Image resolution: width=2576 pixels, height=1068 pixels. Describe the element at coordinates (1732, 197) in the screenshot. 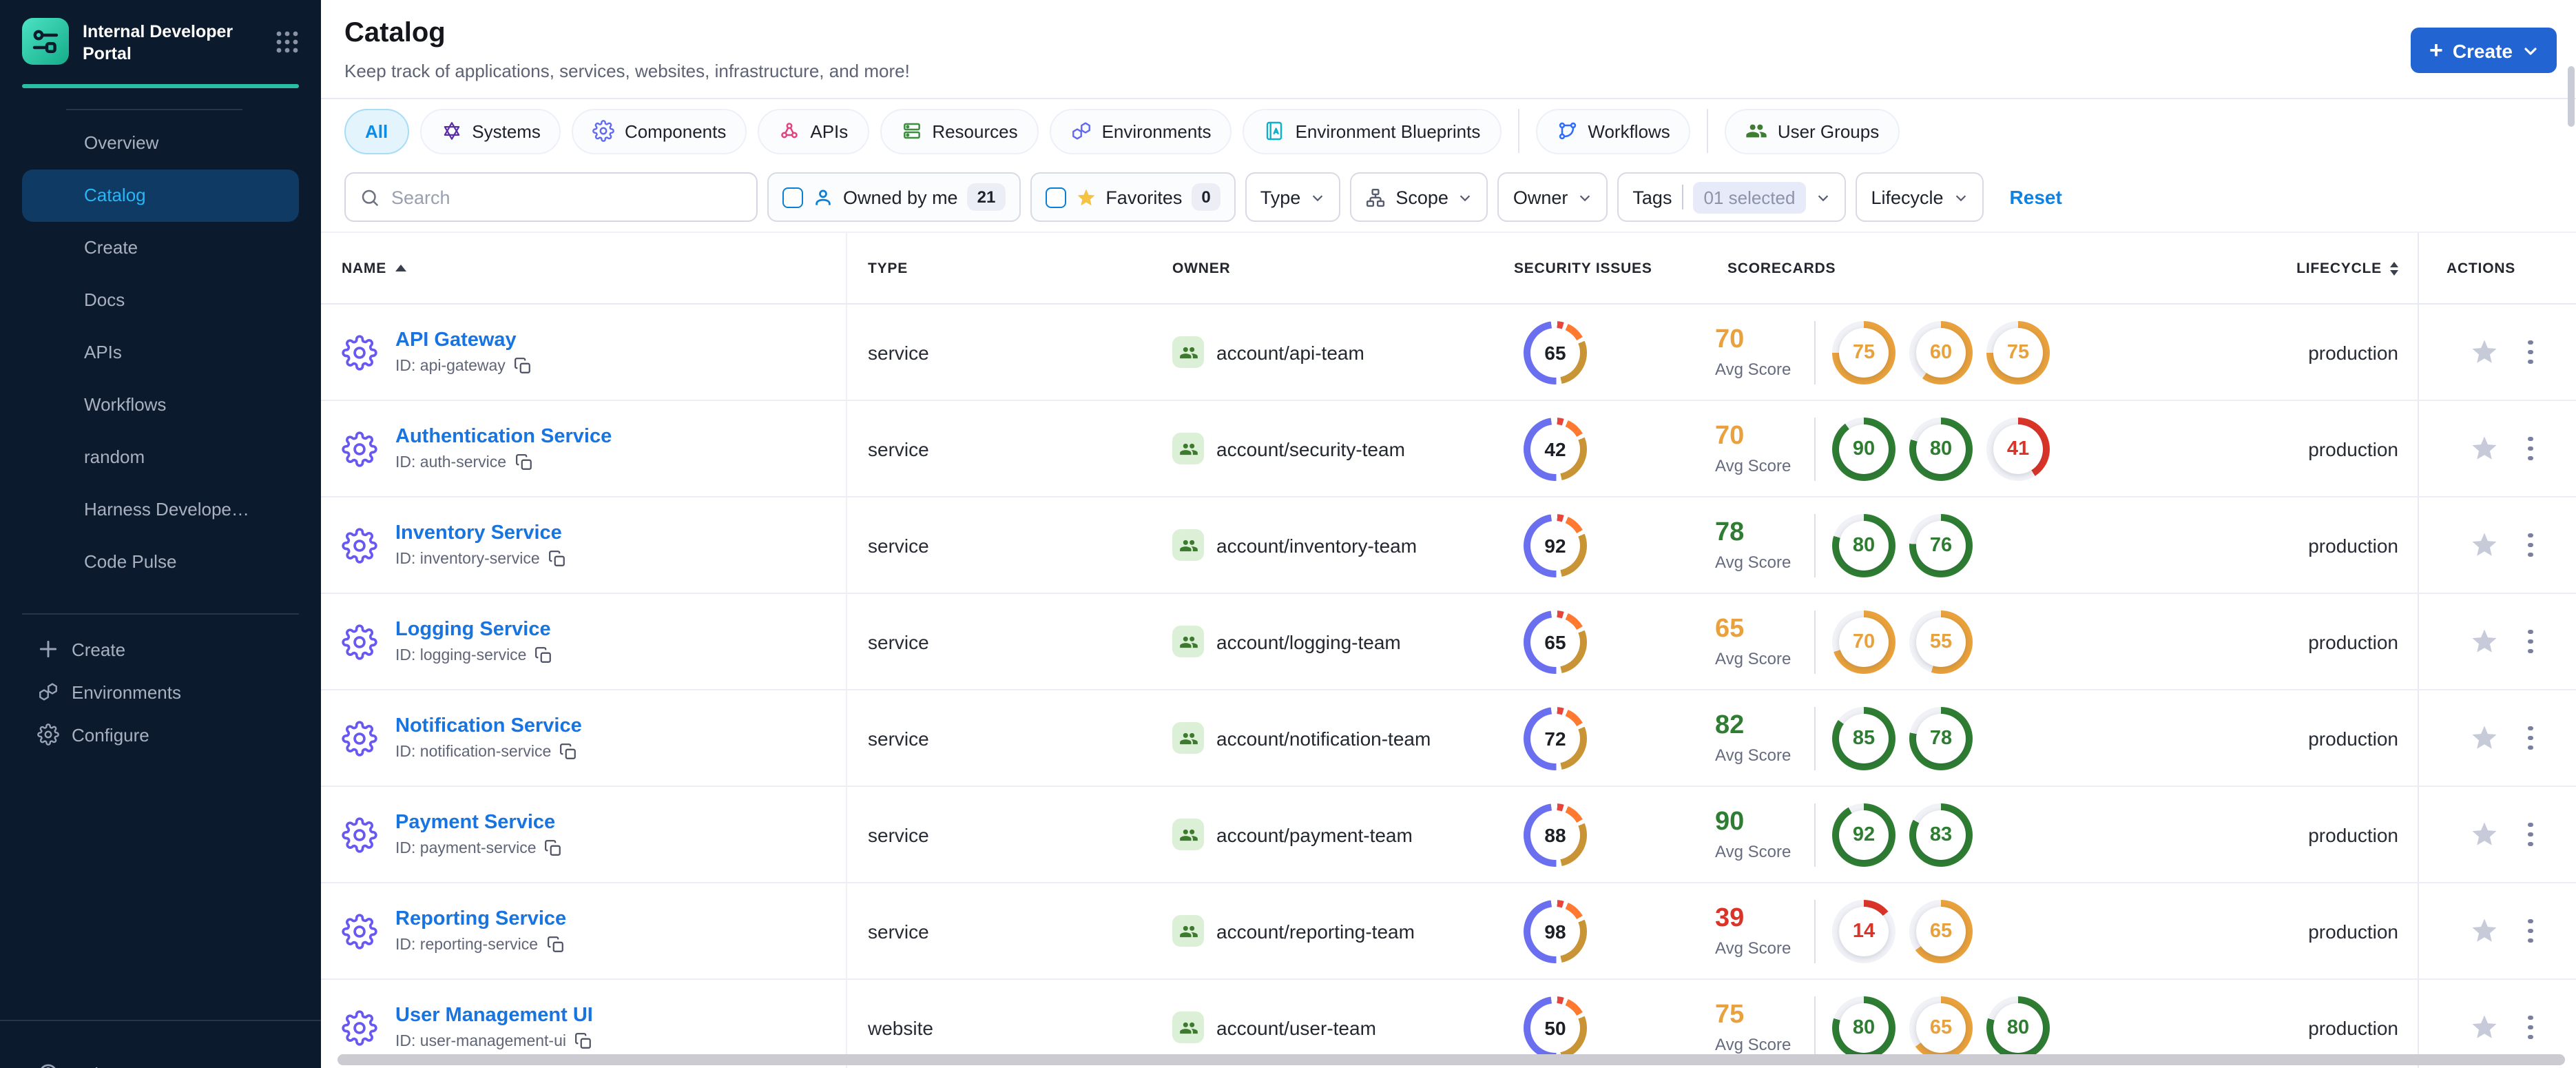

I see `tags-dropdown: Tags 01 selected` at that location.